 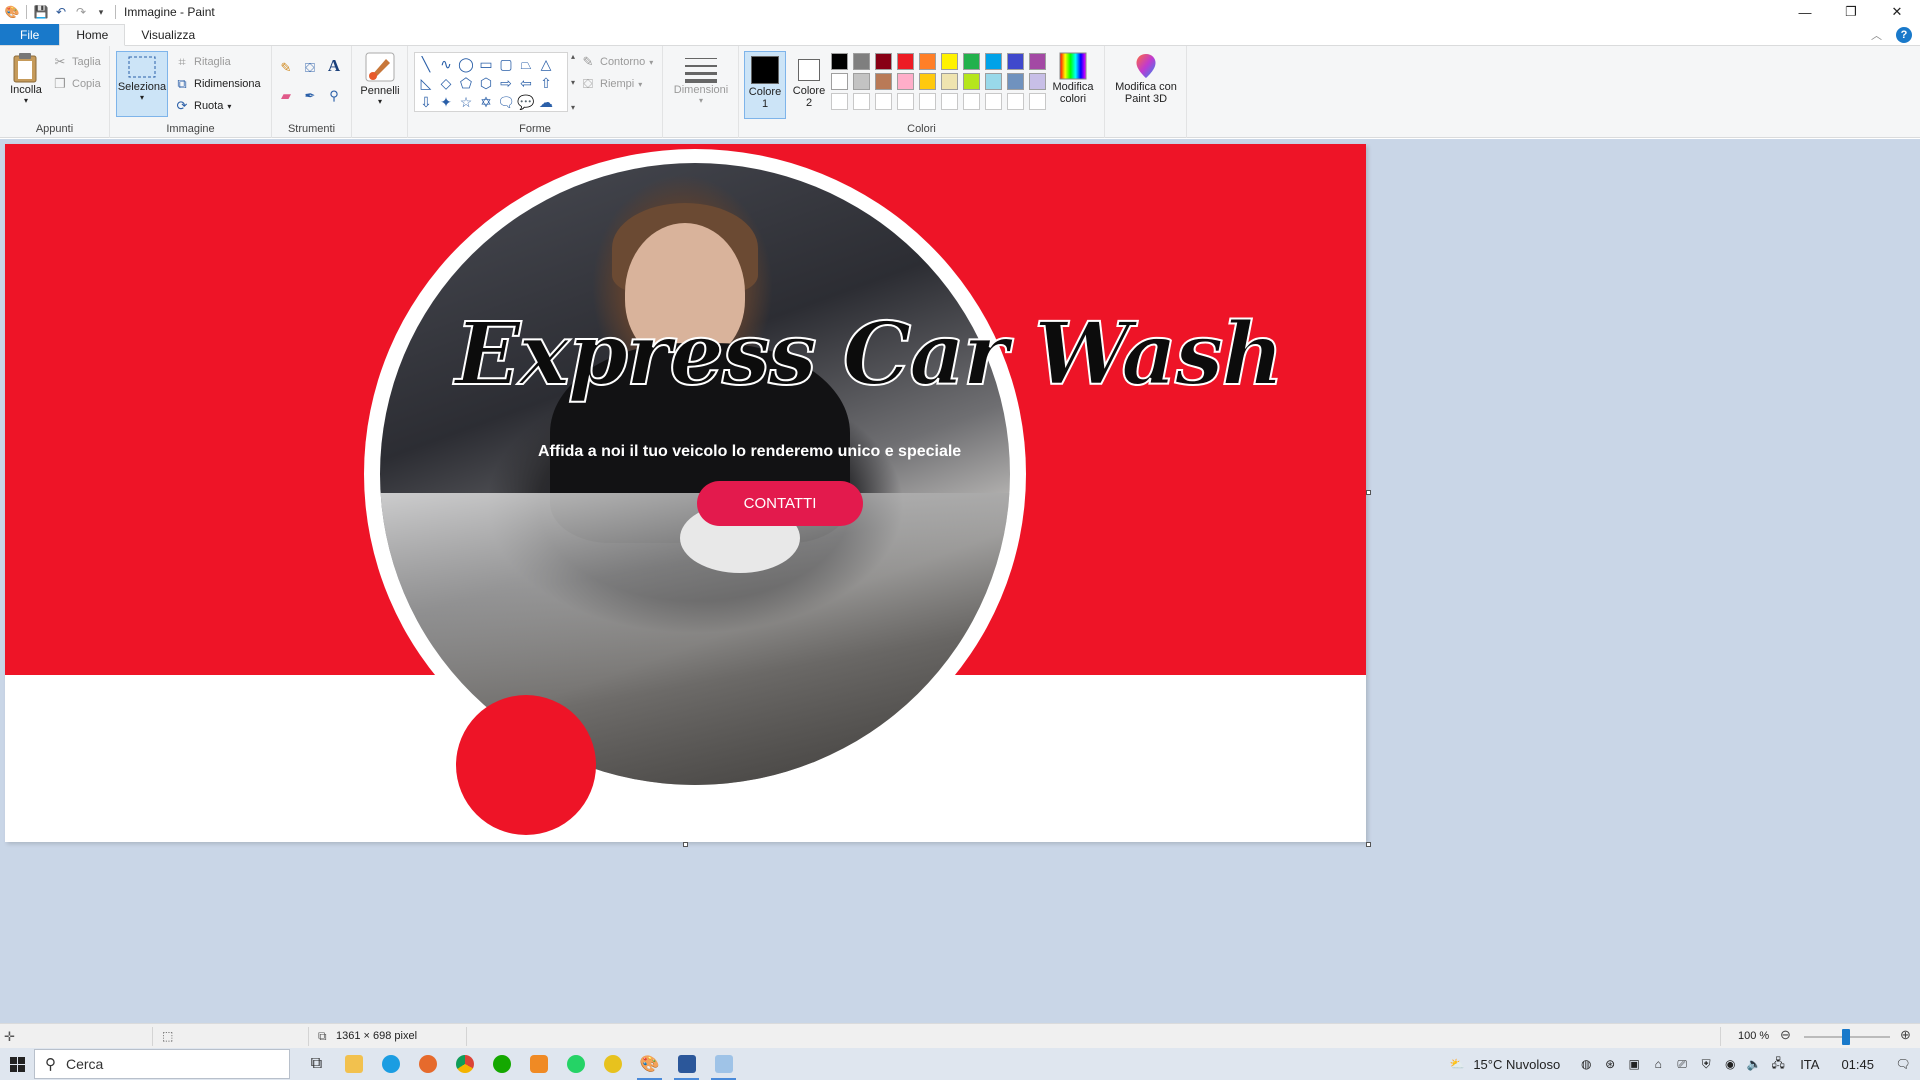 I want to click on weather-text: 15°C Nuvoloso, so click(x=1521, y=1064).